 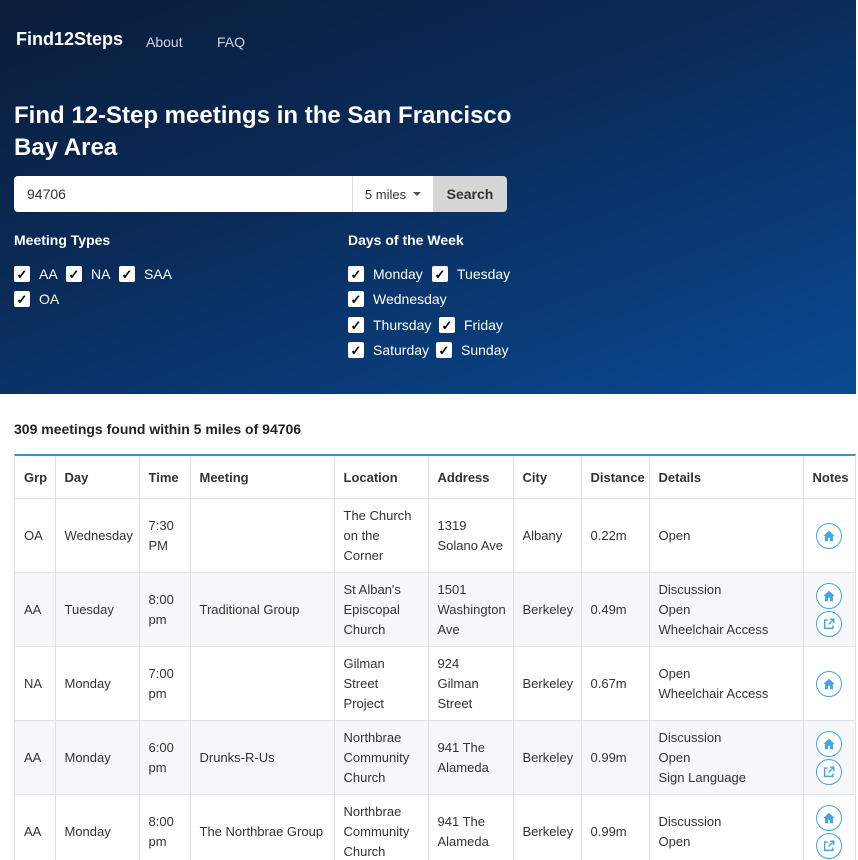 I want to click on cell-meeting: Drunks-R-Us, so click(x=262, y=758).